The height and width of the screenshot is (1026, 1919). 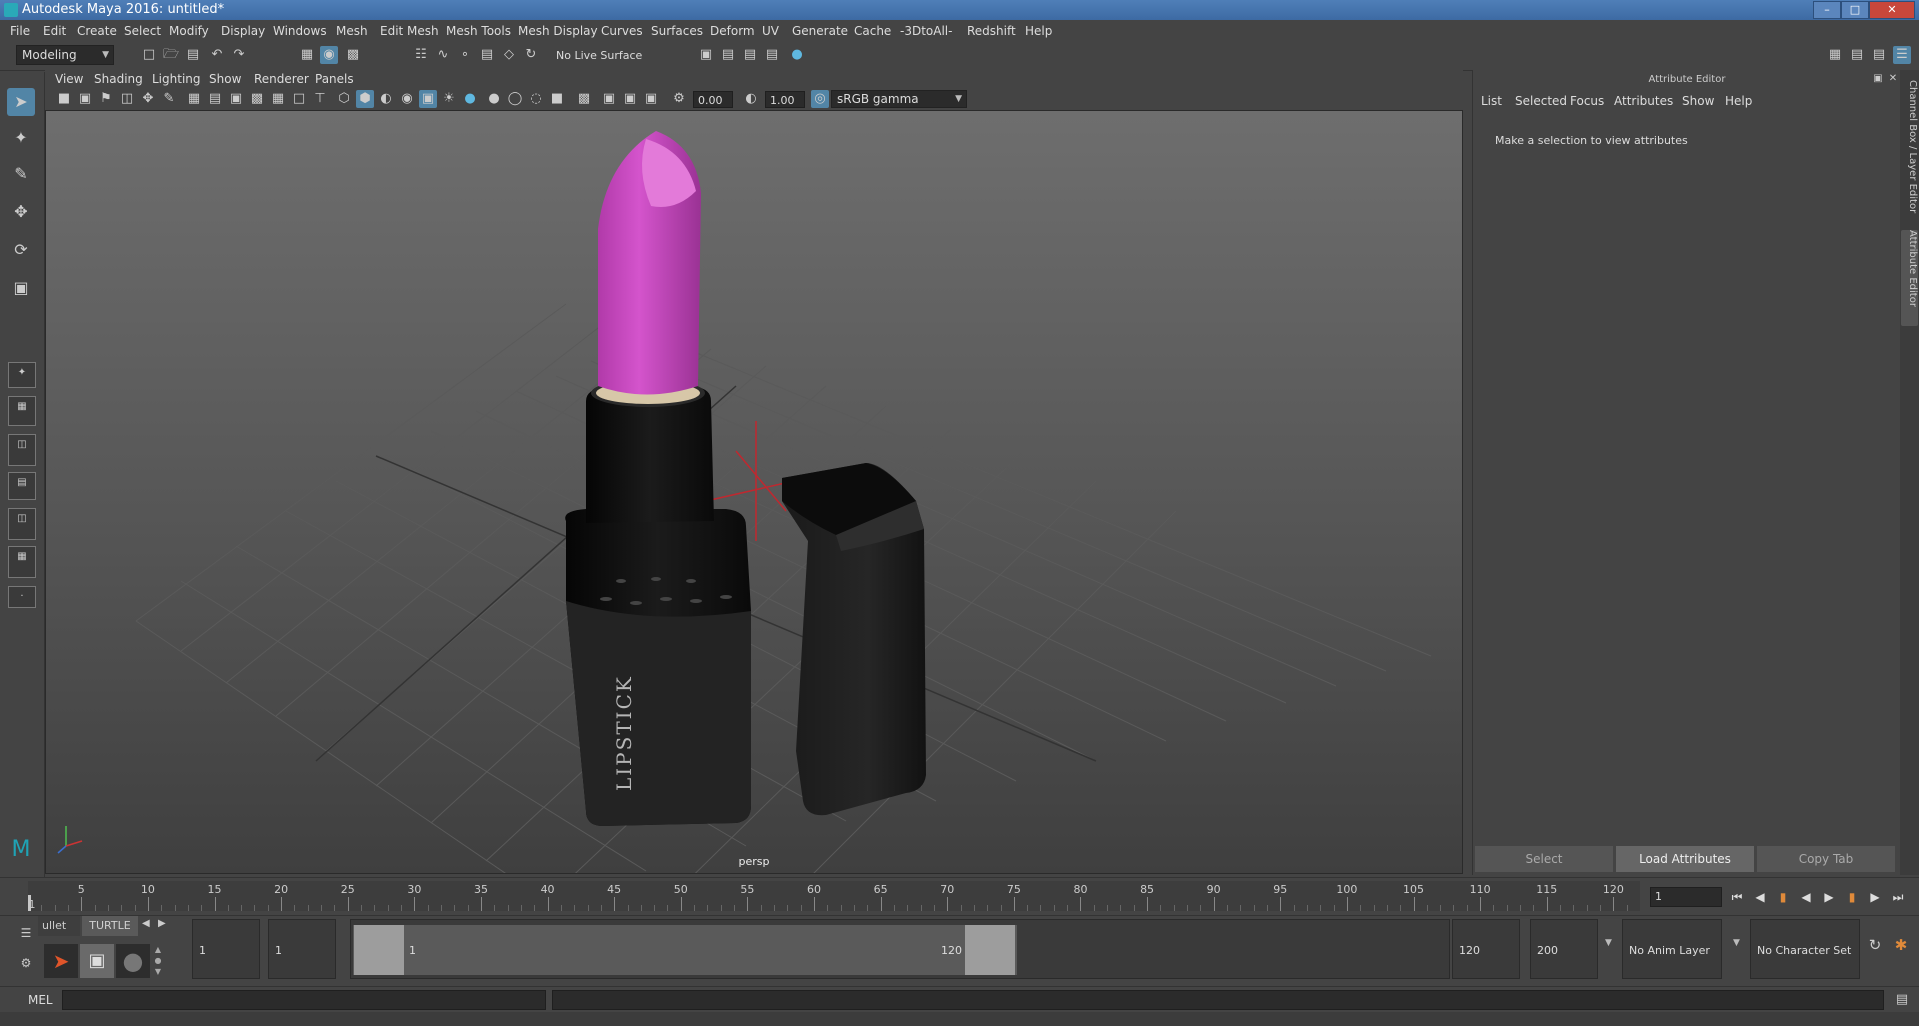 I want to click on grid-toggle-icon: ▦, so click(x=194, y=99).